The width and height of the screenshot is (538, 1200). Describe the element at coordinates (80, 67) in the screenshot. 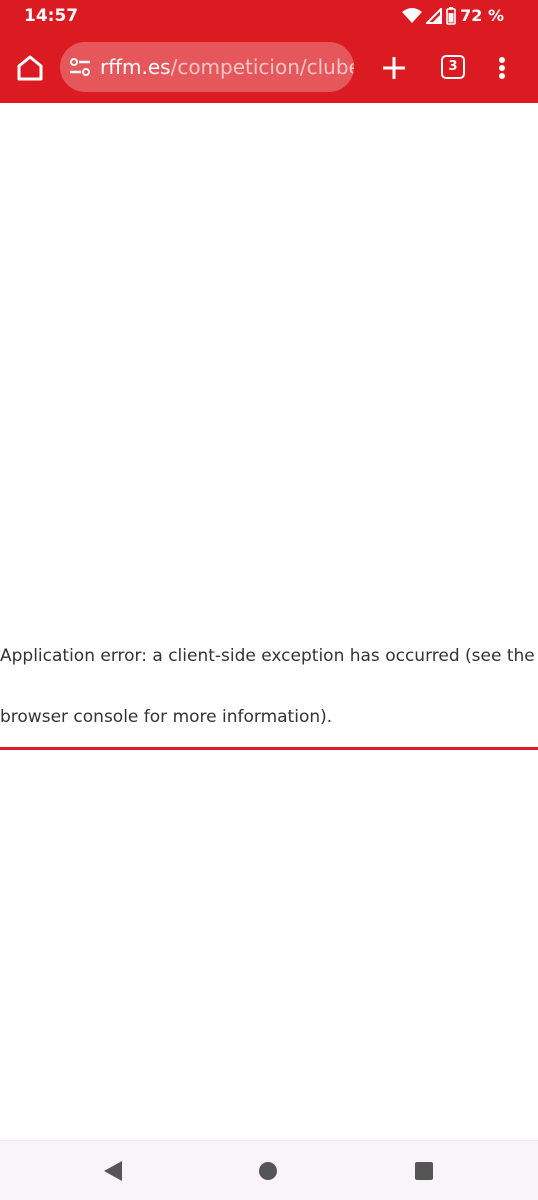

I see `tune-icon` at that location.